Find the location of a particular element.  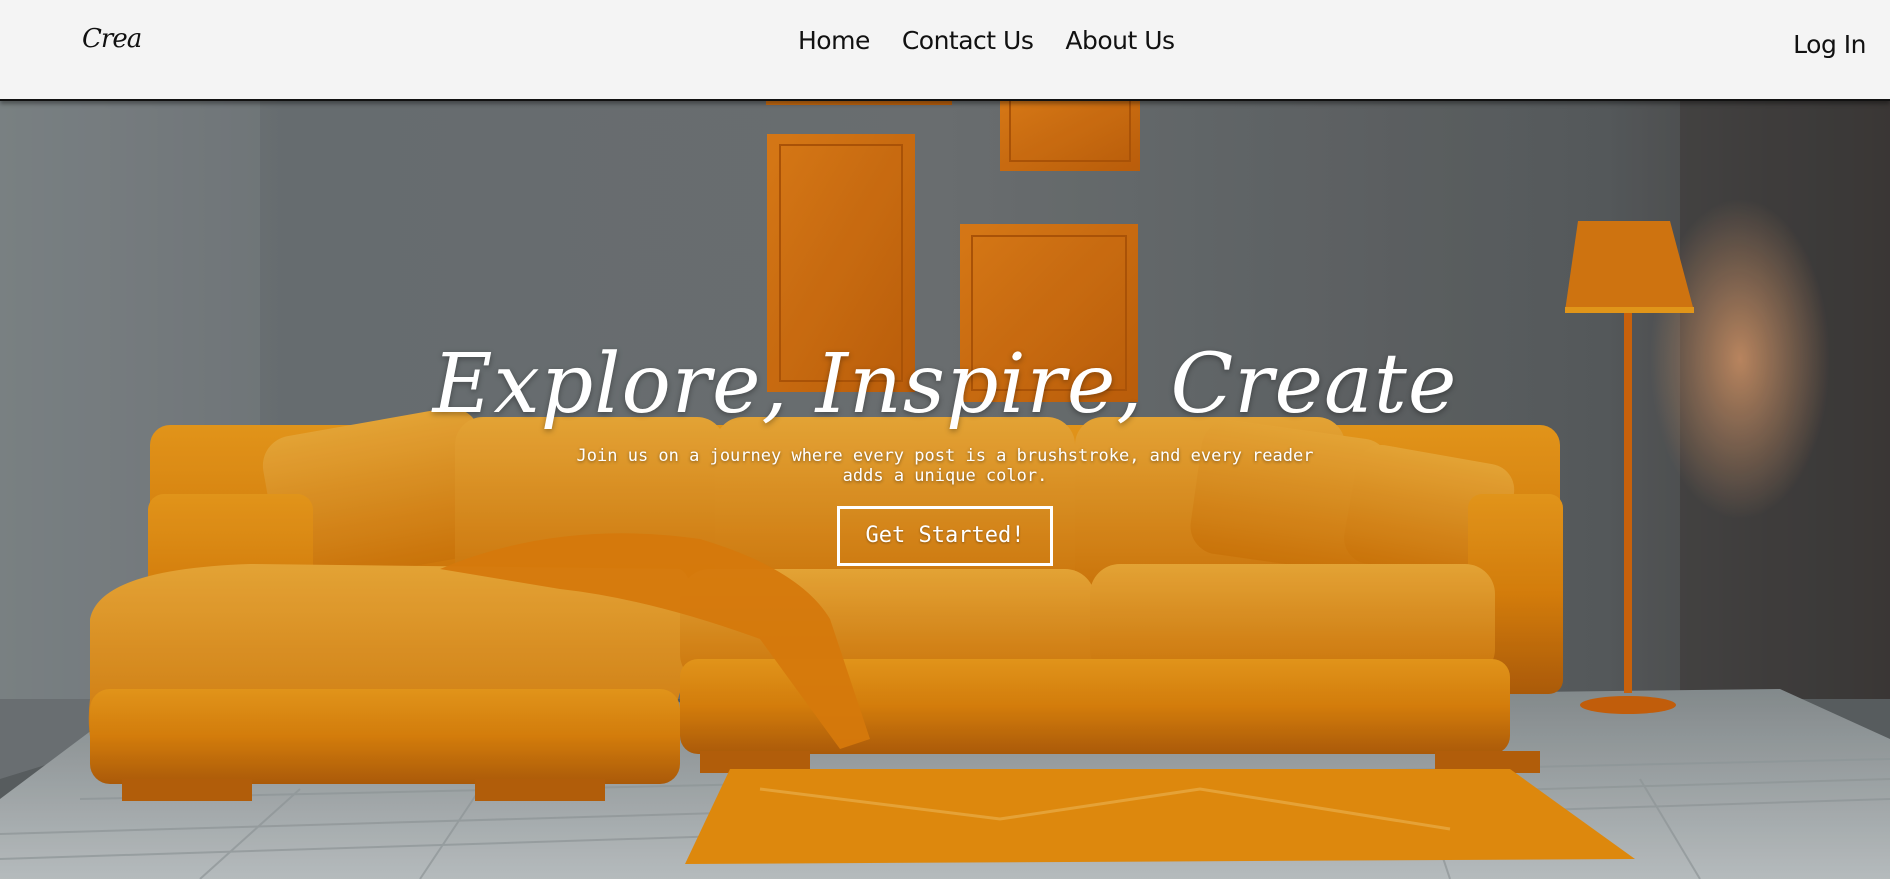

main-nav: Home Contact Us About Us is located at coordinates (986, 40).